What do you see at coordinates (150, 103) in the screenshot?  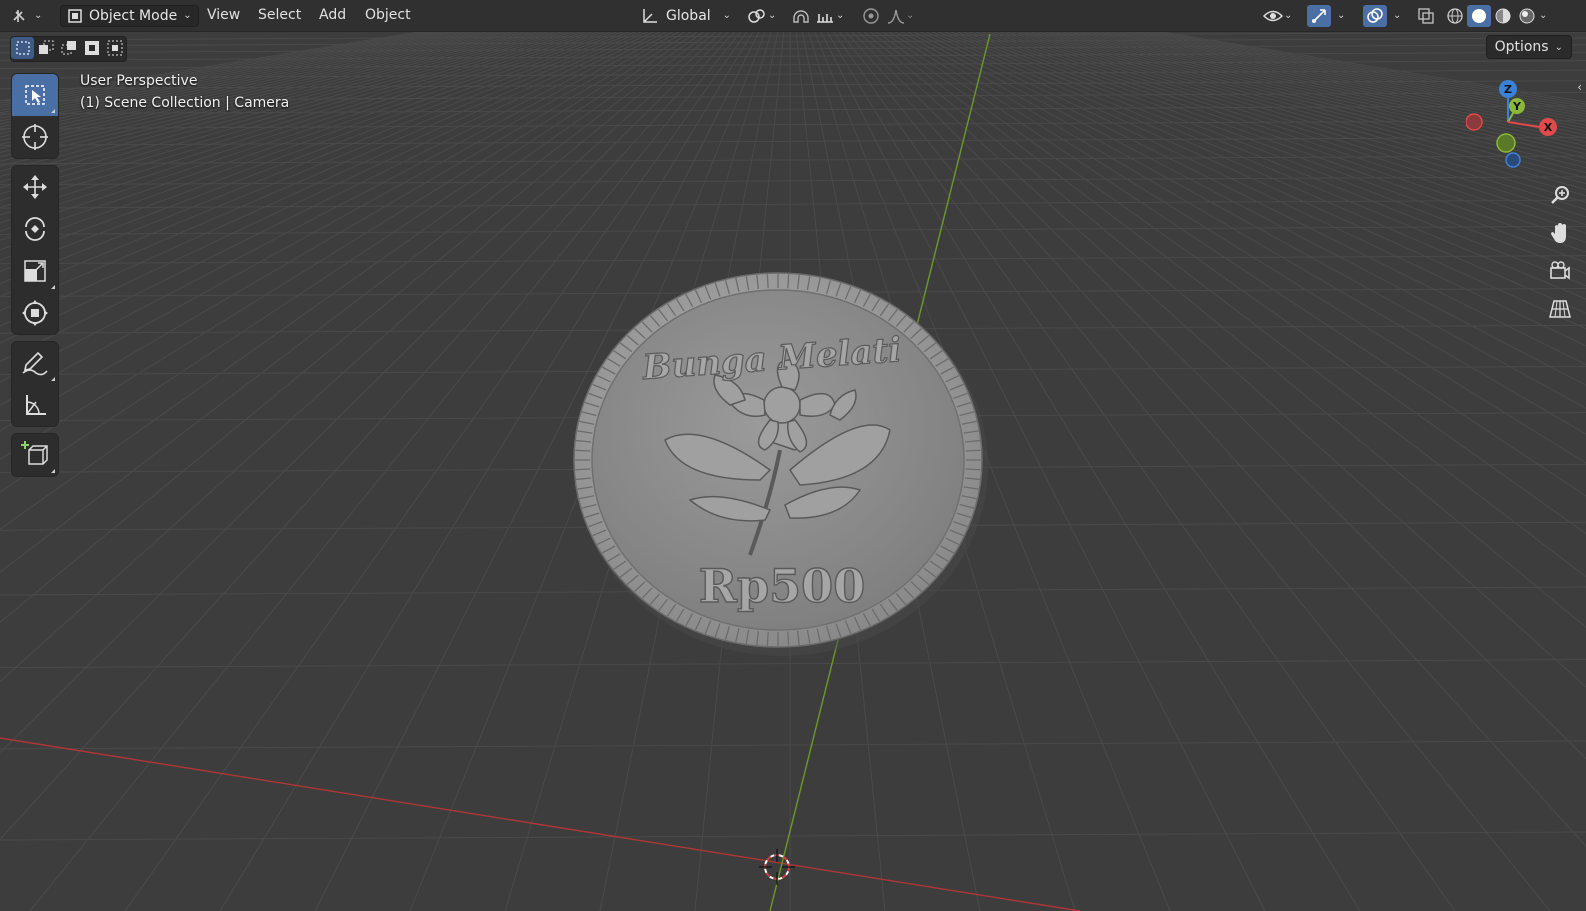 I see `collection-label: (1) Scene Collection` at bounding box center [150, 103].